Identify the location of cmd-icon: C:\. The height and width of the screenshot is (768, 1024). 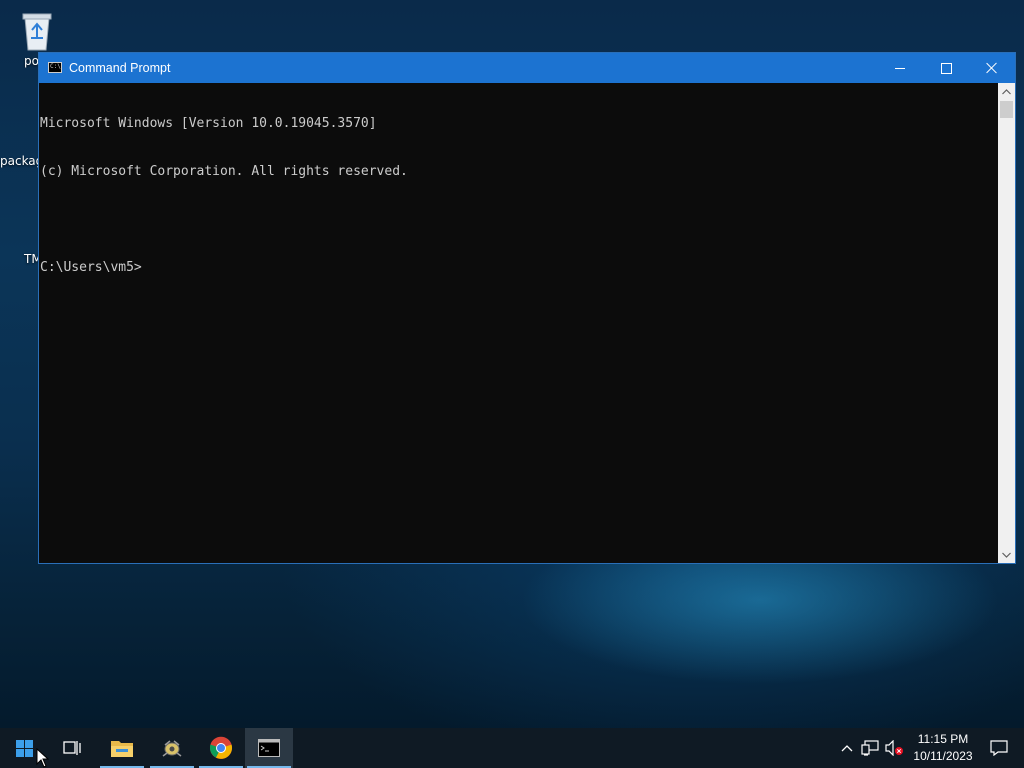
(55, 67).